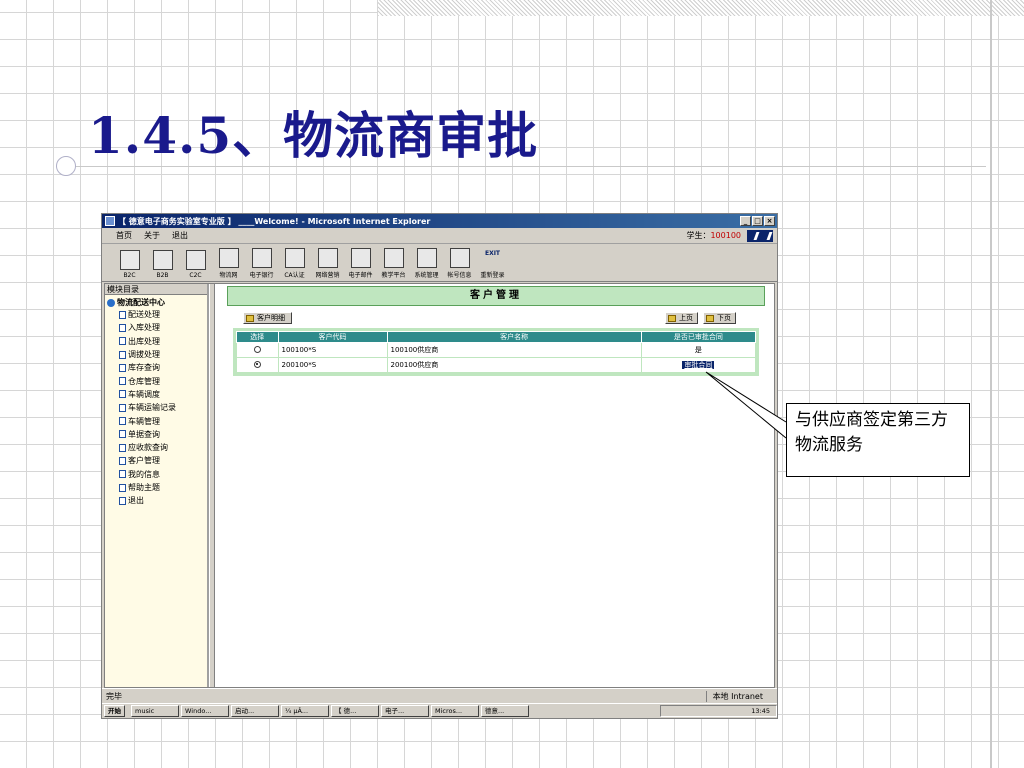 The width and height of the screenshot is (1024, 768). I want to click on sidebar-item-label: 配送处理, so click(144, 315).